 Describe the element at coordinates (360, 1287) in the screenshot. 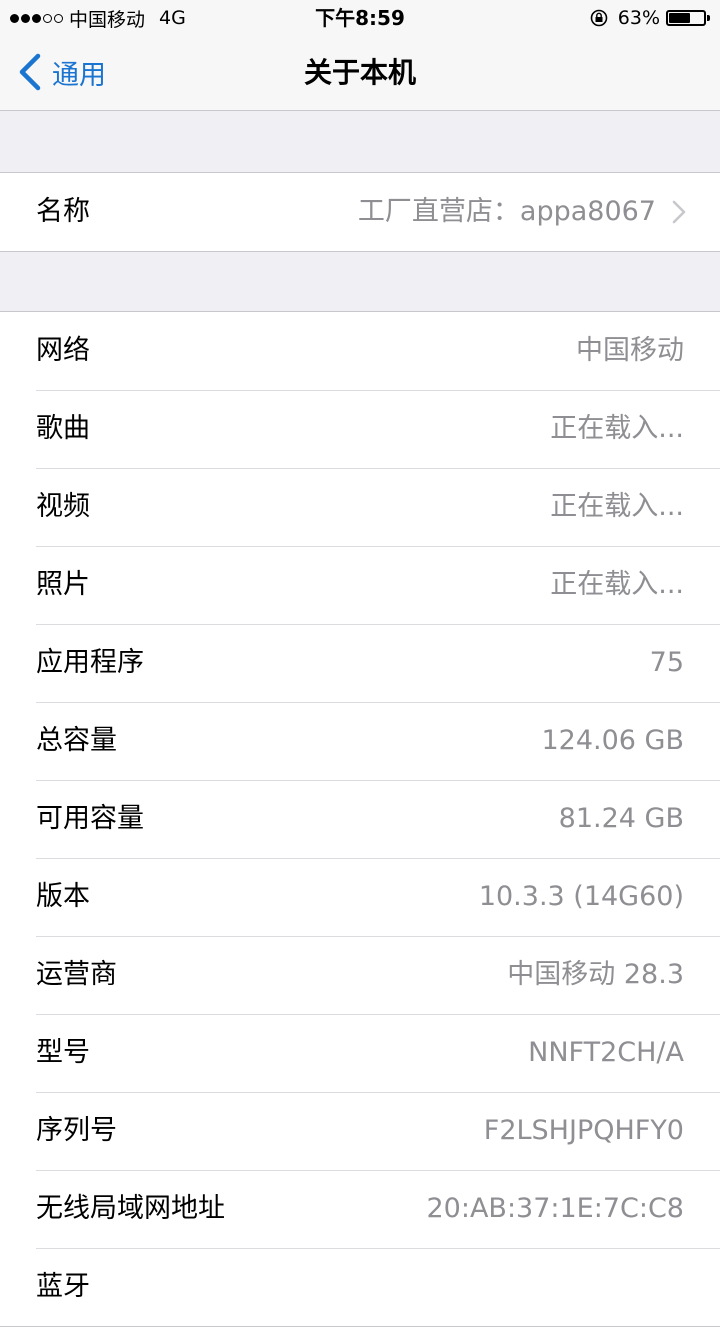

I see `settings-row-bluetooth: 蓝牙` at that location.